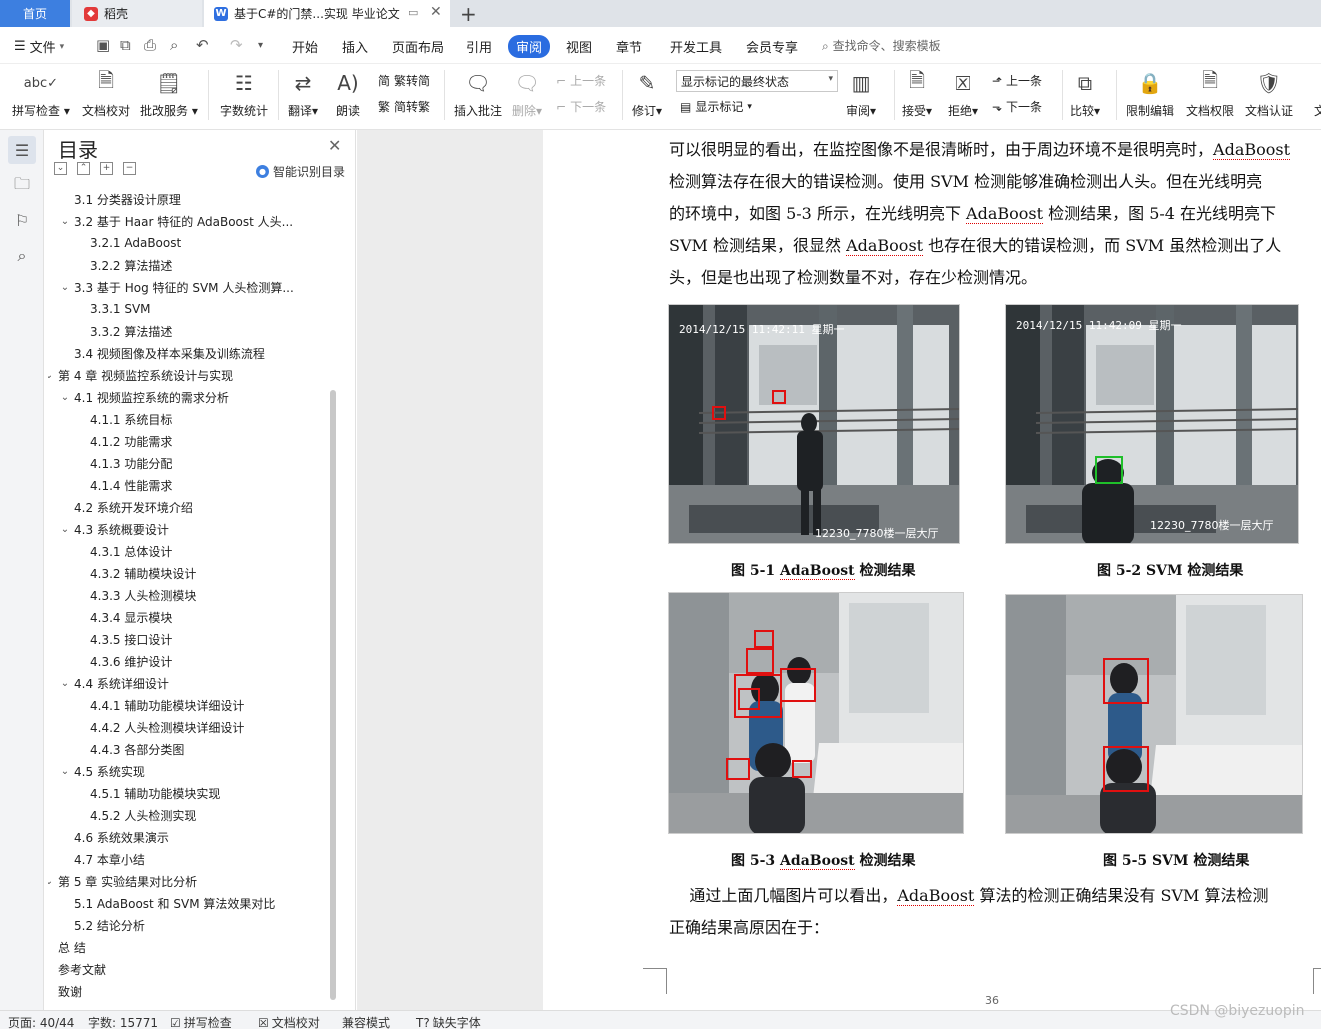 The image size is (1321, 1029). I want to click on toc-item: 3.3.2 算法描述, so click(131, 331).